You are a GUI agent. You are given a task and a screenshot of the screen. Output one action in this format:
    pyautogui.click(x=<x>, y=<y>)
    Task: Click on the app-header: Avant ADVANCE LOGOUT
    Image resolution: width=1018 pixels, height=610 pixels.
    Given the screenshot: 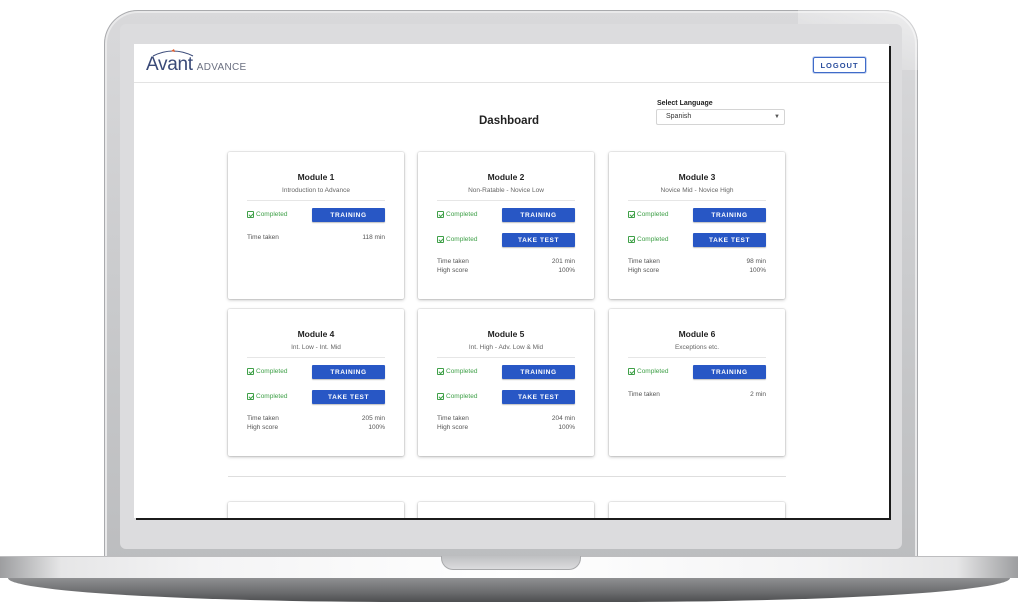 What is the action you would take?
    pyautogui.click(x=511, y=63)
    